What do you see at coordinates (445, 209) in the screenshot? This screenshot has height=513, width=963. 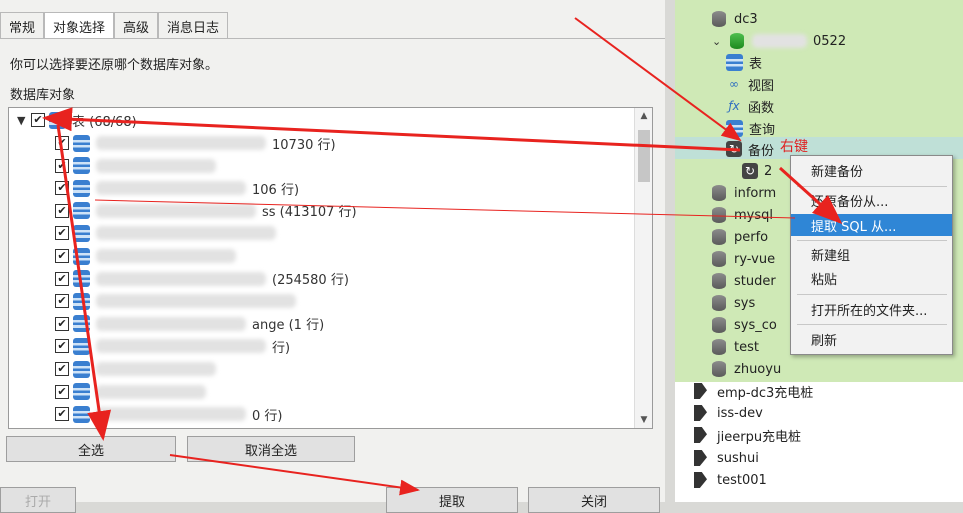 I see `arrow-thin-link` at bounding box center [445, 209].